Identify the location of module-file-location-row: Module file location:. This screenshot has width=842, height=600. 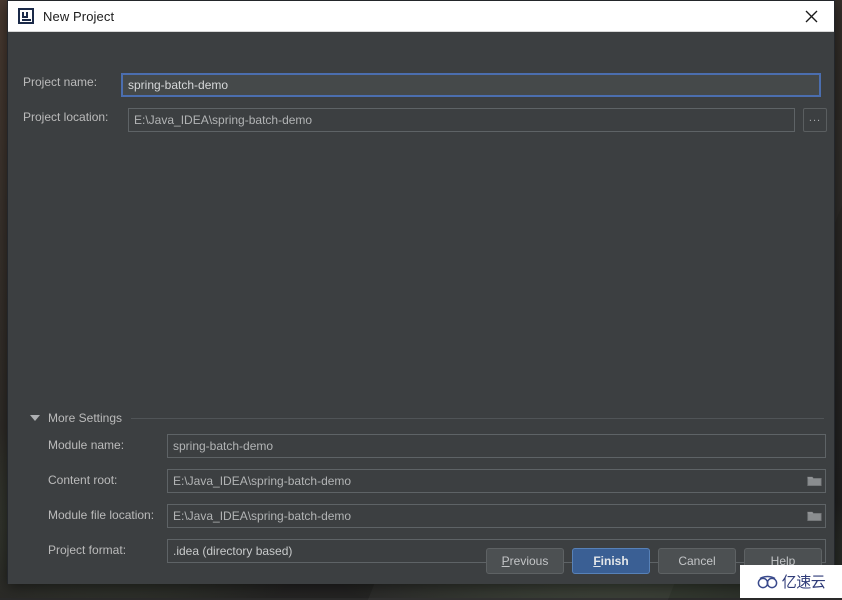
(101, 515).